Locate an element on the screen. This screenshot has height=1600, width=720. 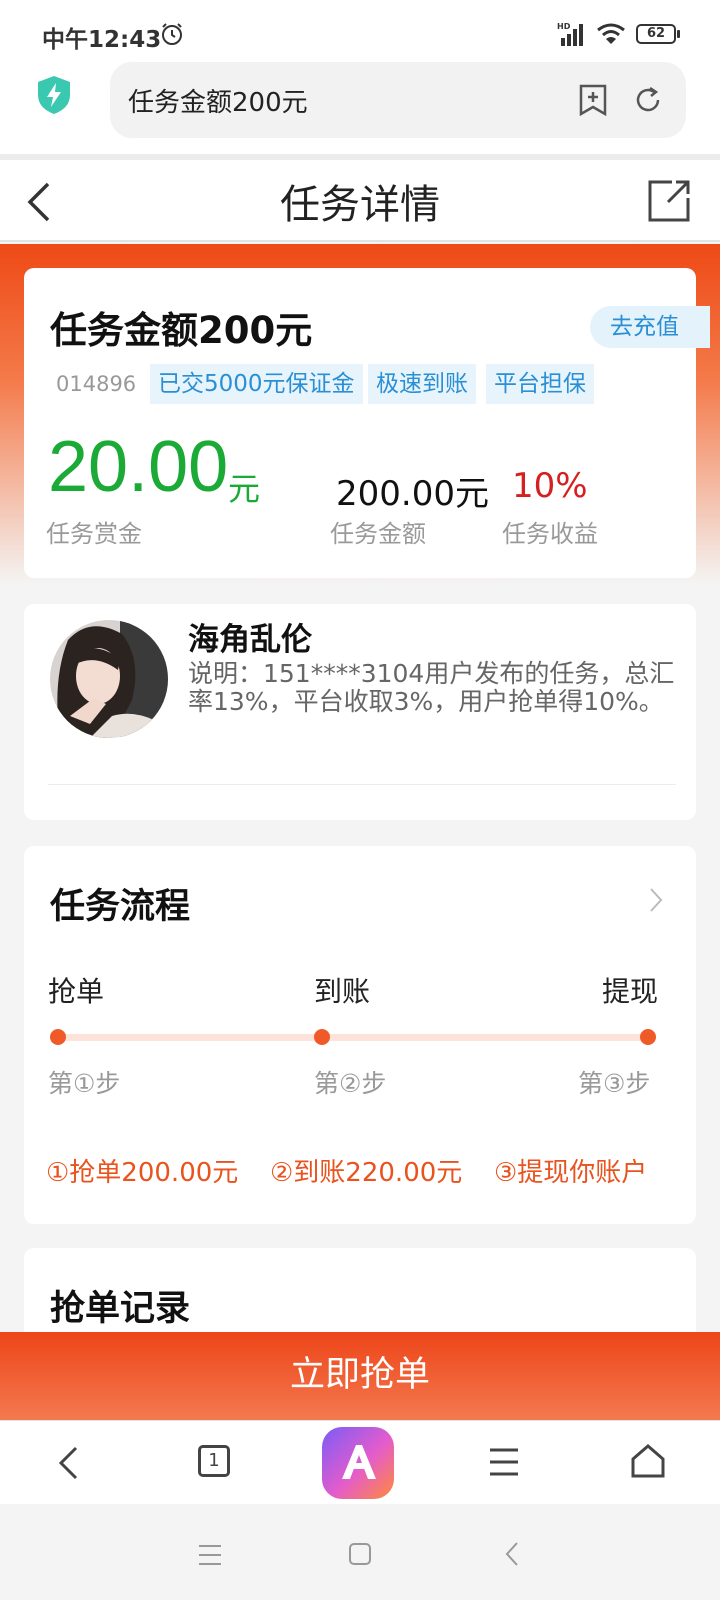
flow-note-arrive: ②到账220.00元 is located at coordinates (366, 1173).